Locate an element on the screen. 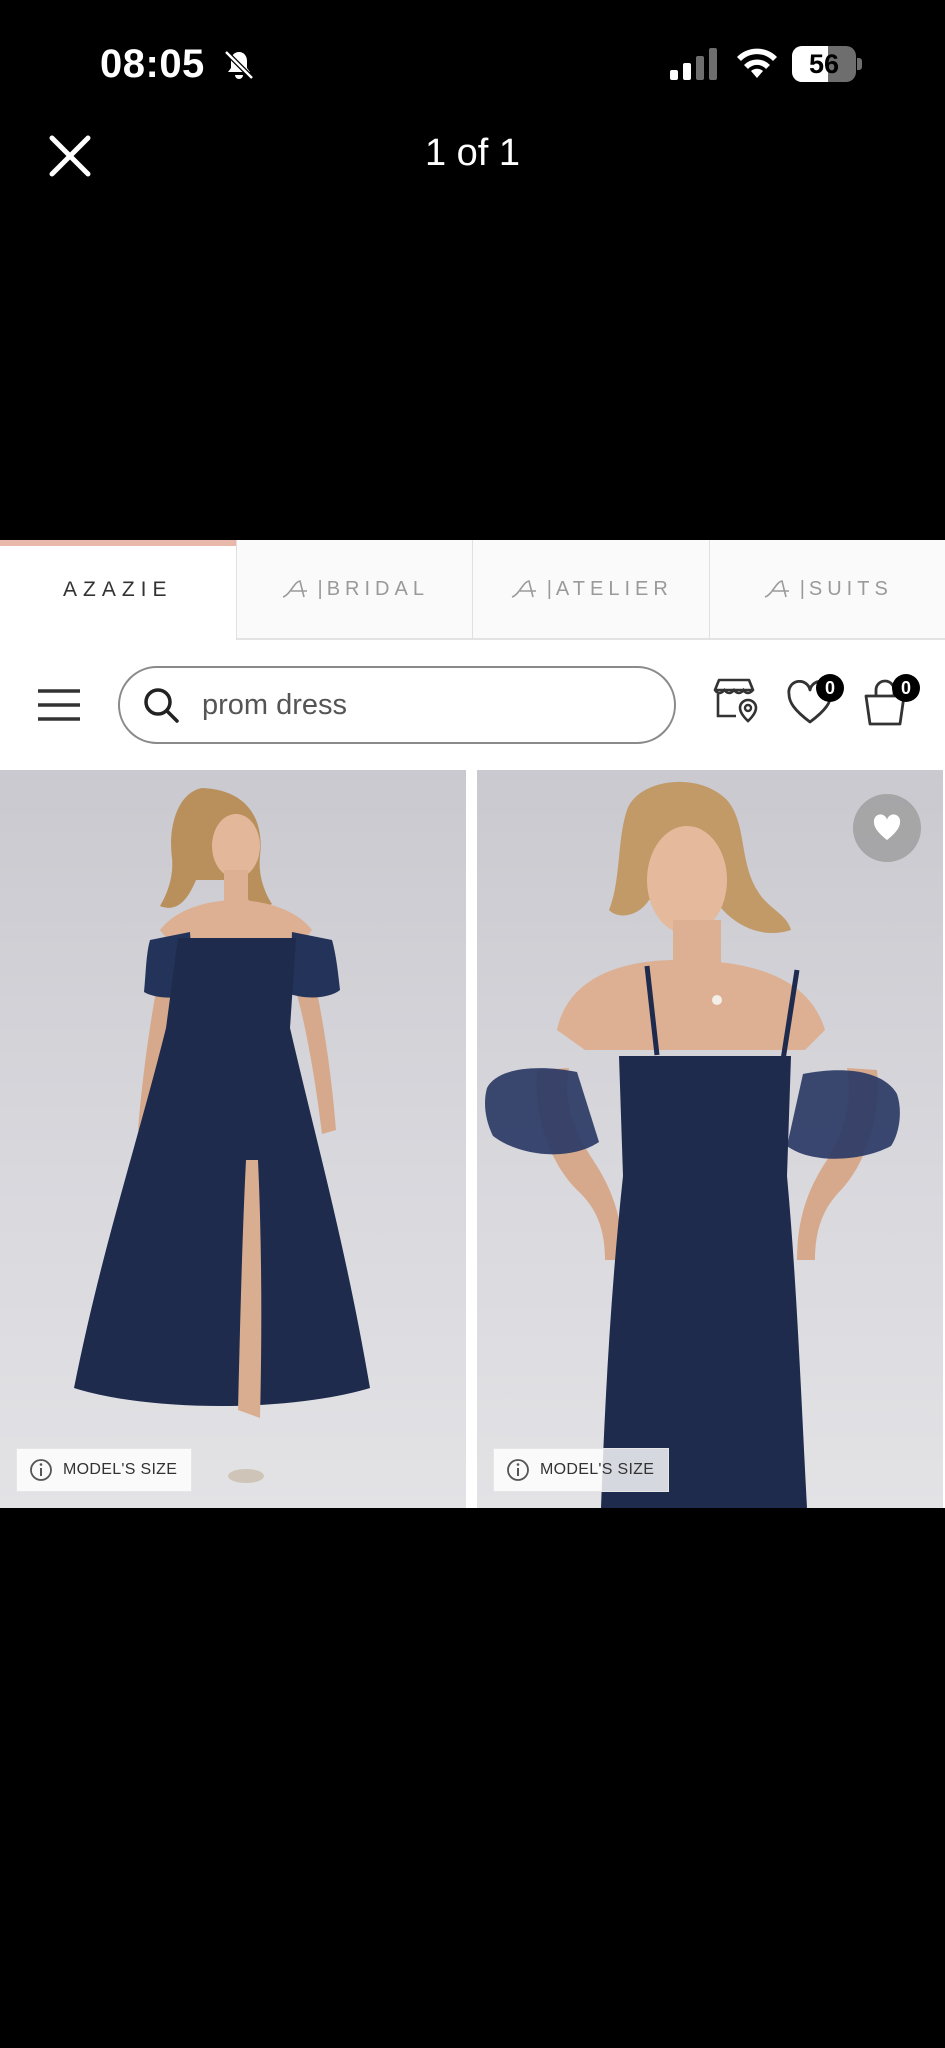 This screenshot has height=2048, width=945. product-photo-full-length is located at coordinates (222, 1135).